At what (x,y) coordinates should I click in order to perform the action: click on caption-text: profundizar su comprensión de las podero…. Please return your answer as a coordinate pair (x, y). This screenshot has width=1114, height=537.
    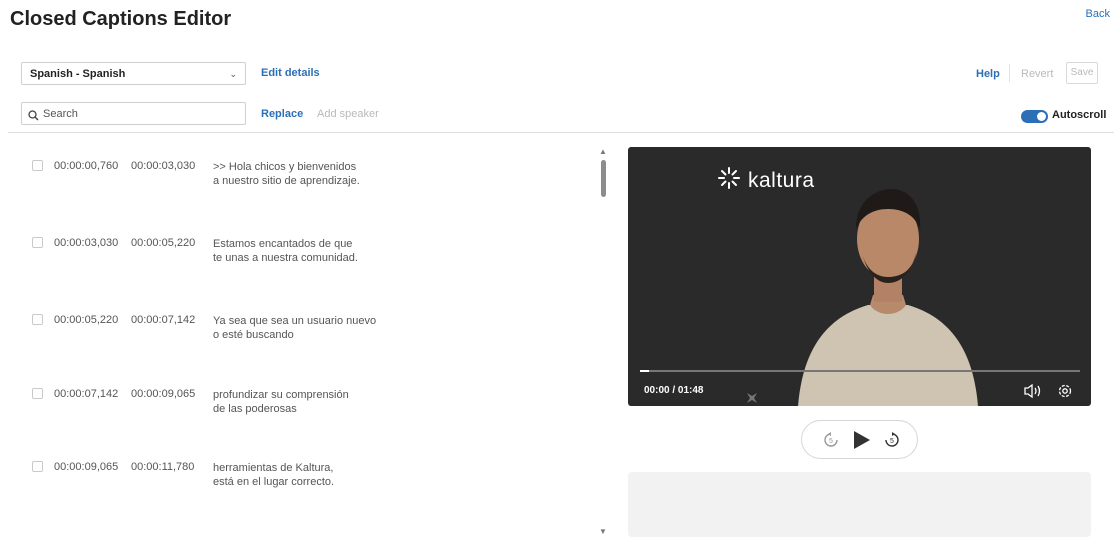
    Looking at the image, I should click on (281, 402).